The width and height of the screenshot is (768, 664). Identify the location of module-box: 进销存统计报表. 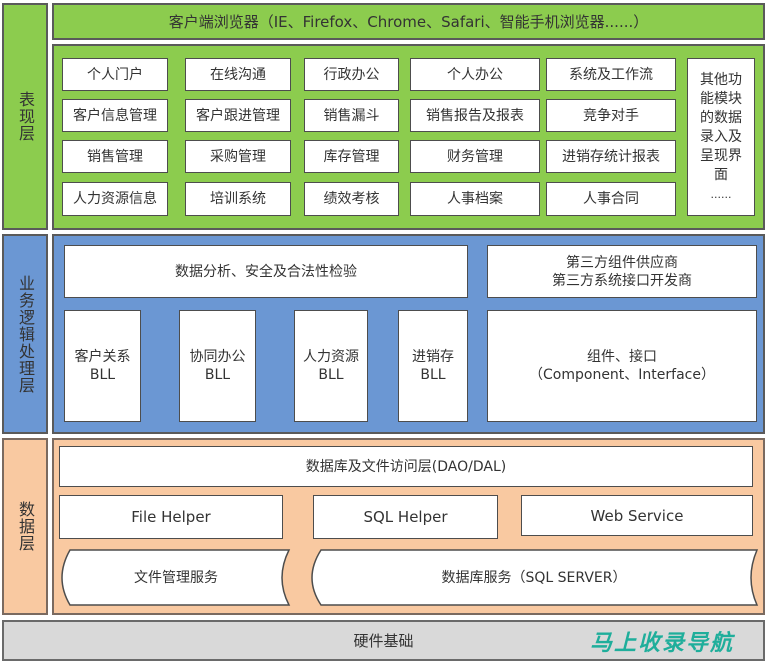
(611, 156).